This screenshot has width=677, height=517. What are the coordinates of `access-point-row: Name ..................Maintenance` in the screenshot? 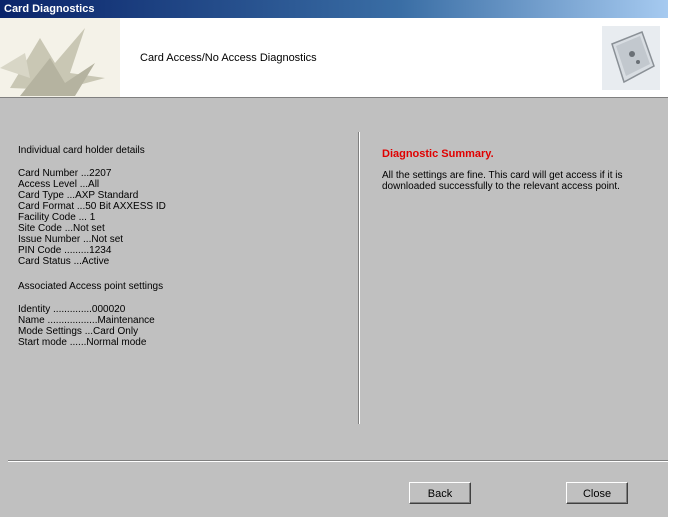 It's located at (183, 320).